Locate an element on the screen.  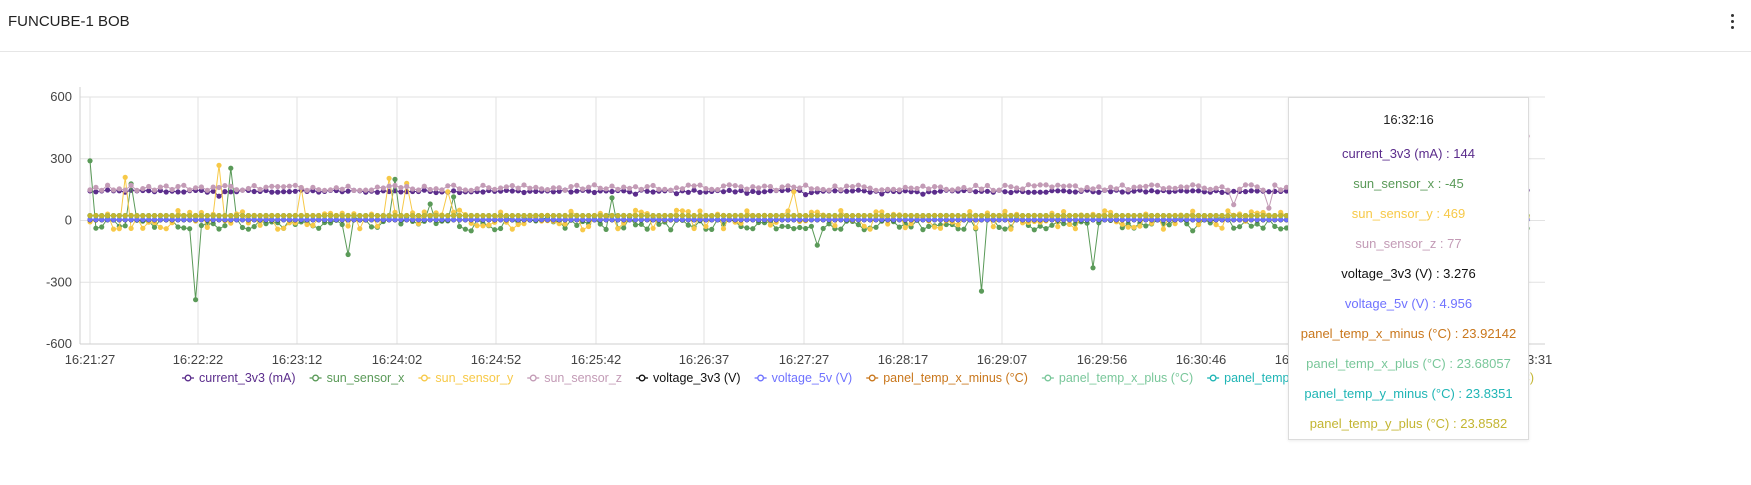
legend-item: voltage_3v3 (V) is located at coordinates (688, 378).